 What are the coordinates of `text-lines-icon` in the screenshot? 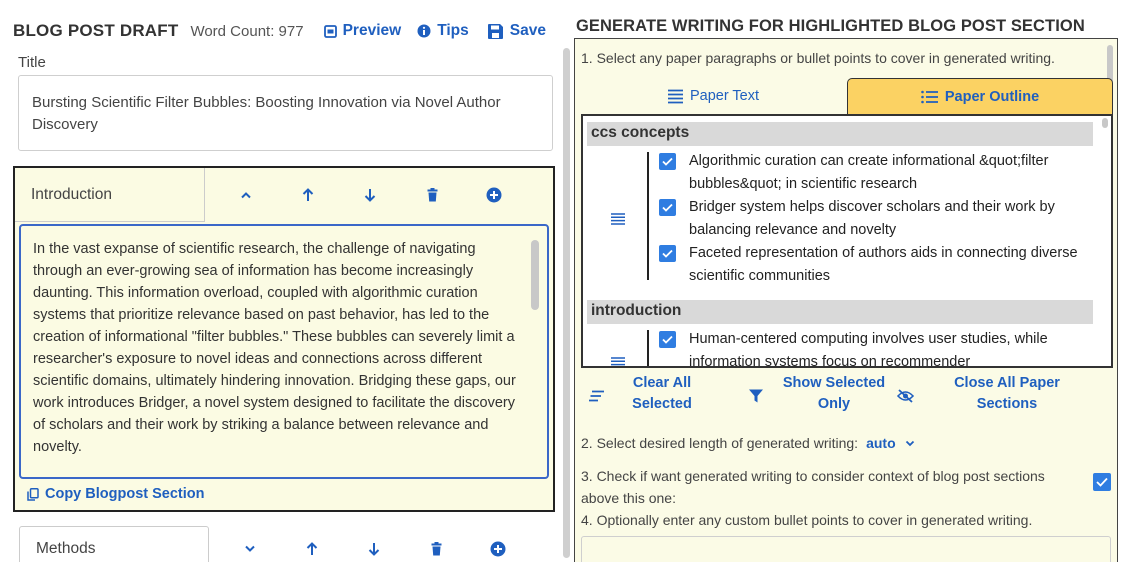 It's located at (675, 96).